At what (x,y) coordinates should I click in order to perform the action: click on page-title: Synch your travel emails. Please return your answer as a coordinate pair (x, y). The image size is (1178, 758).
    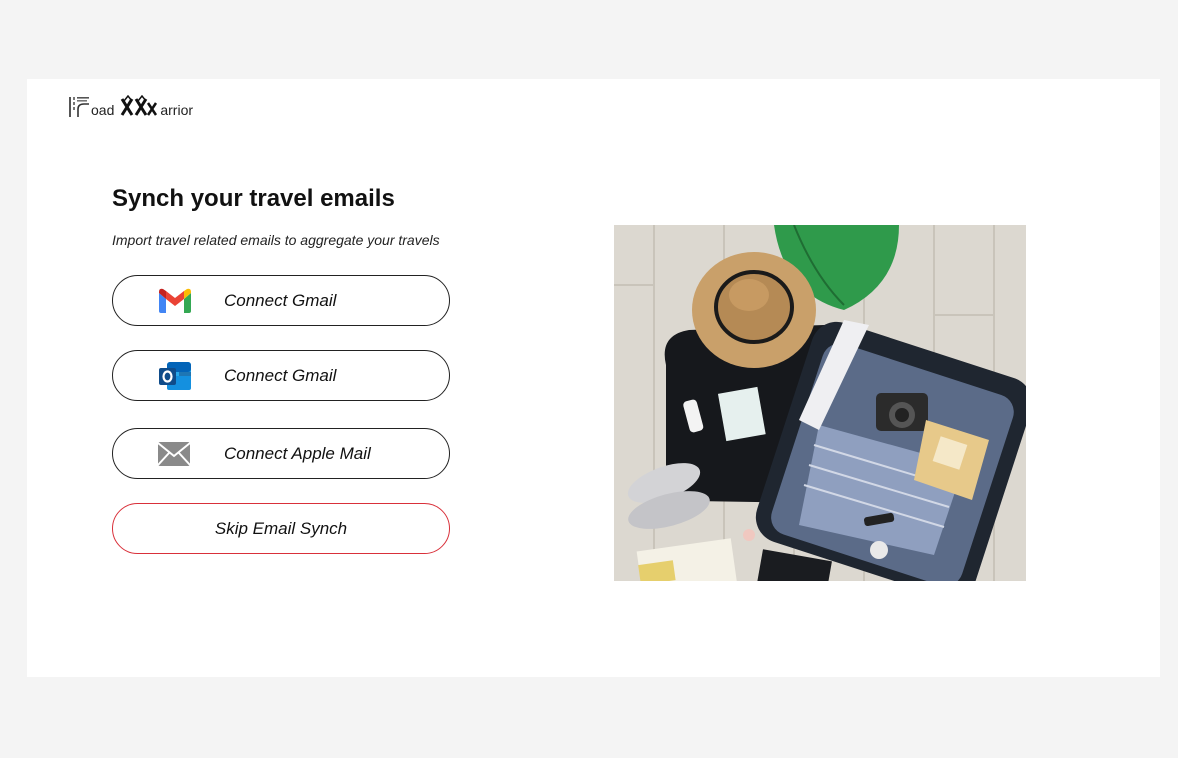
    Looking at the image, I should click on (253, 198).